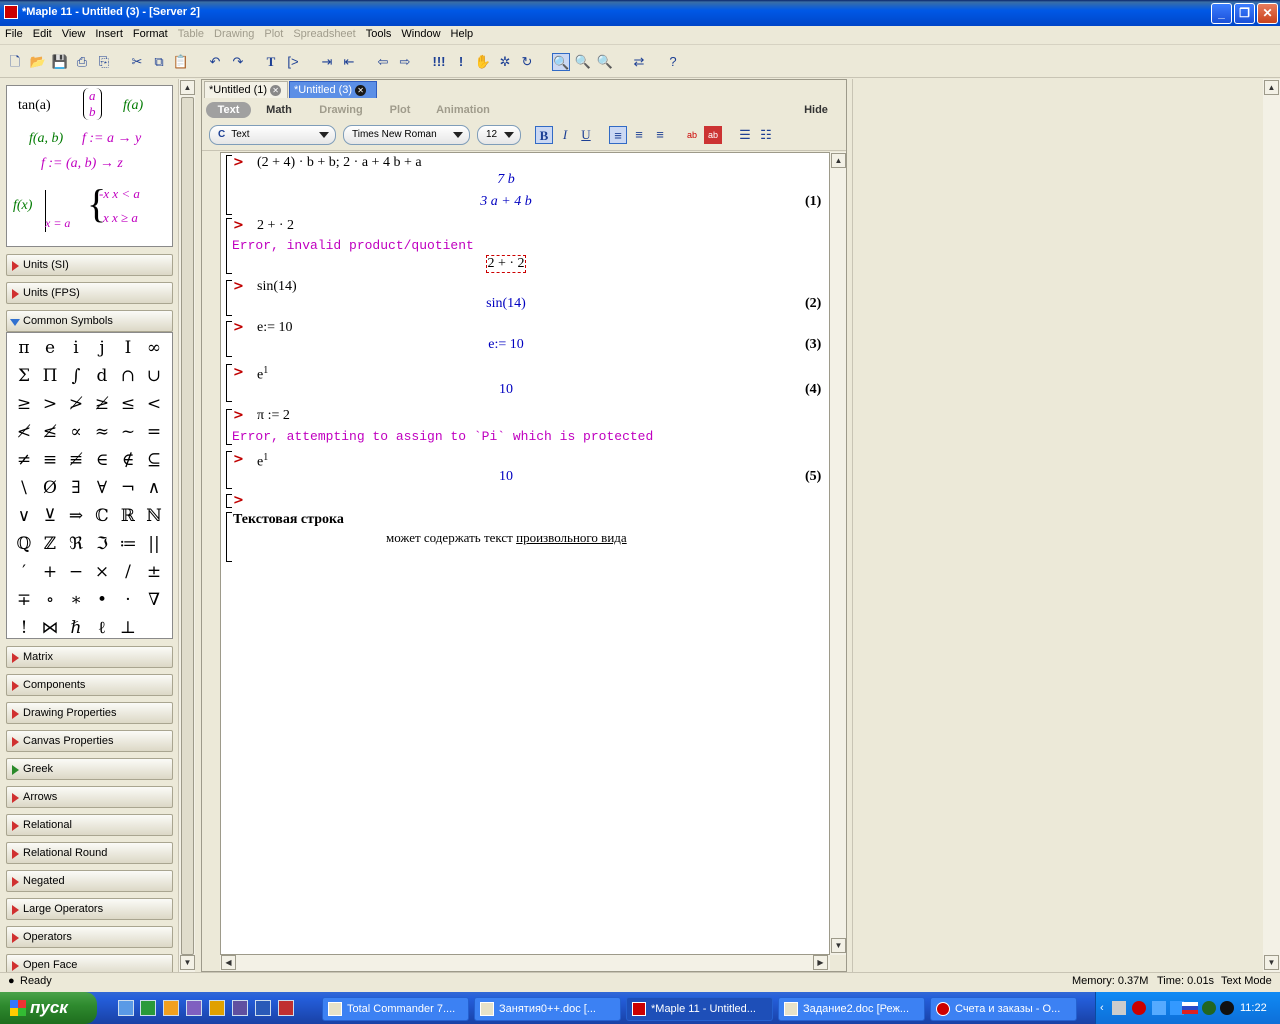 The height and width of the screenshot is (1024, 1280). What do you see at coordinates (1244, 13) in the screenshot?
I see `maximize-button: ❐` at bounding box center [1244, 13].